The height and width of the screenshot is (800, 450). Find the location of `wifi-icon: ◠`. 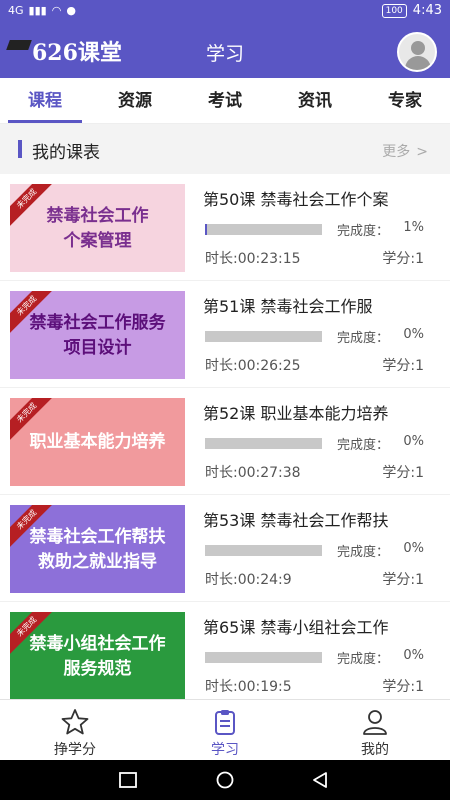

wifi-icon: ◠ is located at coordinates (56, 10).